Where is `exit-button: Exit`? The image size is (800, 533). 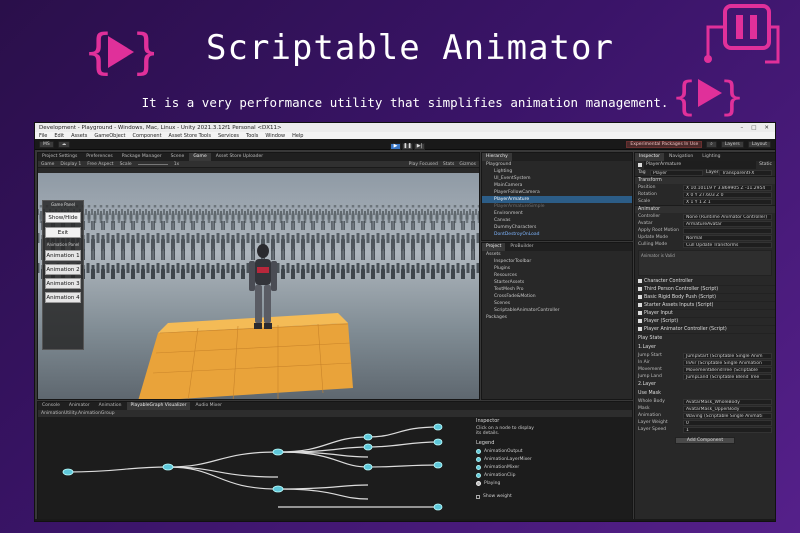
exit-button: Exit is located at coordinates (63, 232).